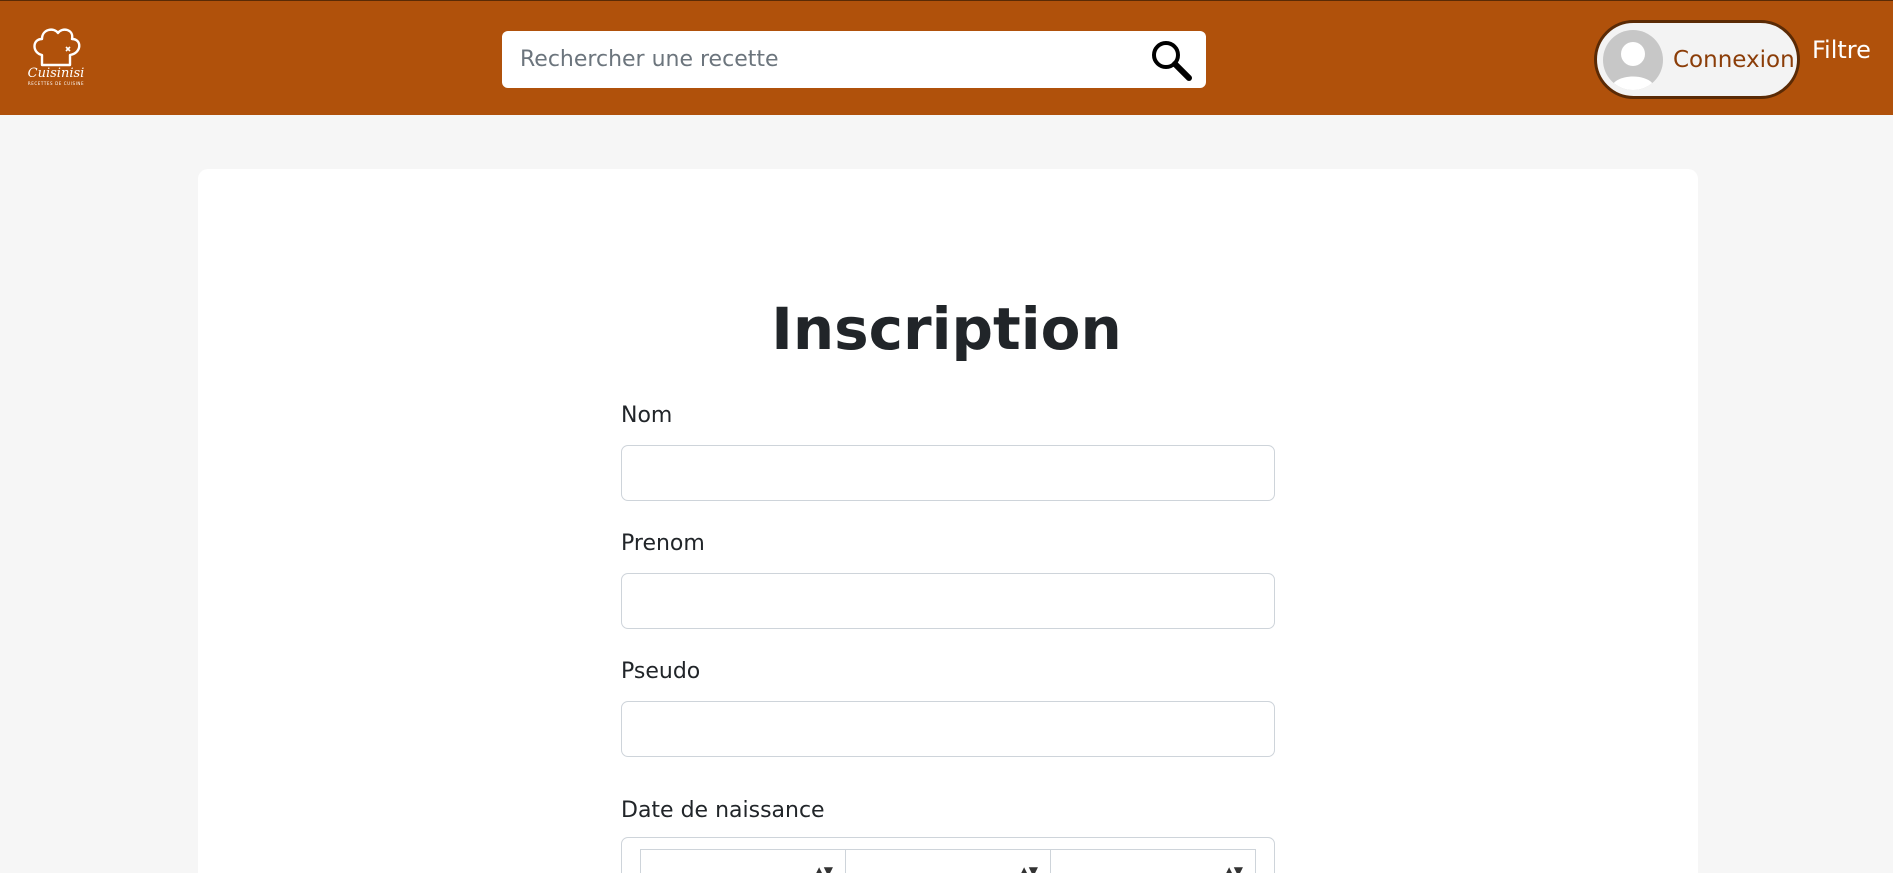 Image resolution: width=1893 pixels, height=873 pixels. What do you see at coordinates (743, 861) in the screenshot?
I see `birthdate-day-select: ▲▼` at bounding box center [743, 861].